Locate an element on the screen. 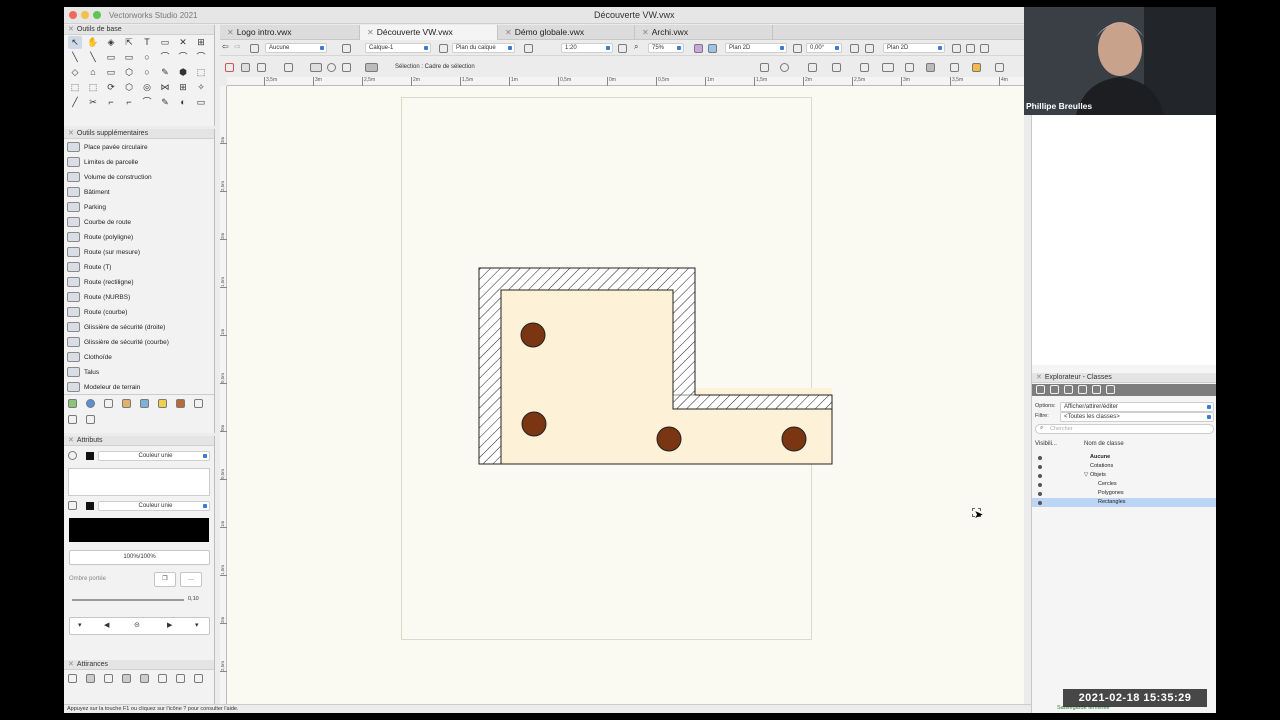 This screenshot has height=720, width=1280. end-marker-dropdown-icon: ▾ is located at coordinates (197, 625).